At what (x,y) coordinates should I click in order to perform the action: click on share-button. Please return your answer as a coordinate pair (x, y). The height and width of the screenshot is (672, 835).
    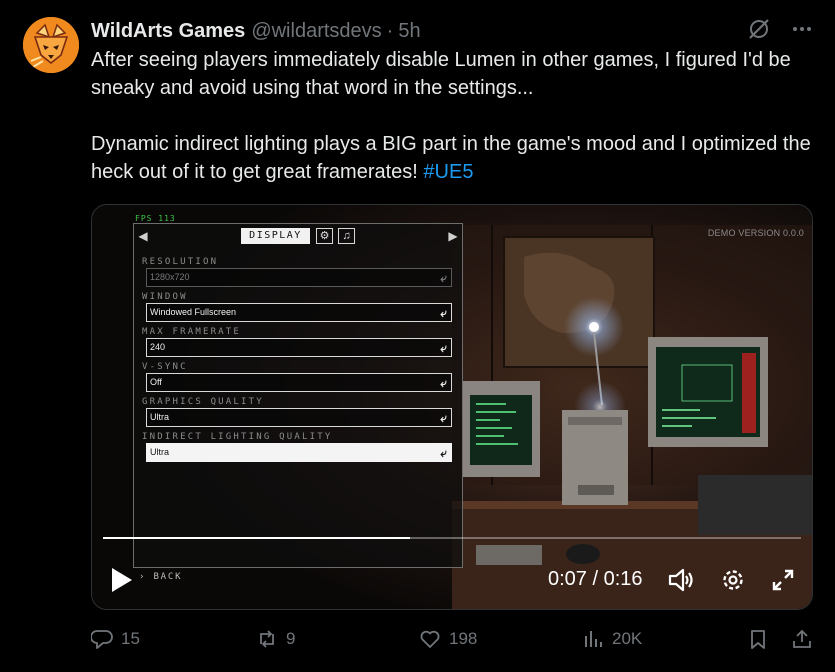
    Looking at the image, I should click on (802, 639).